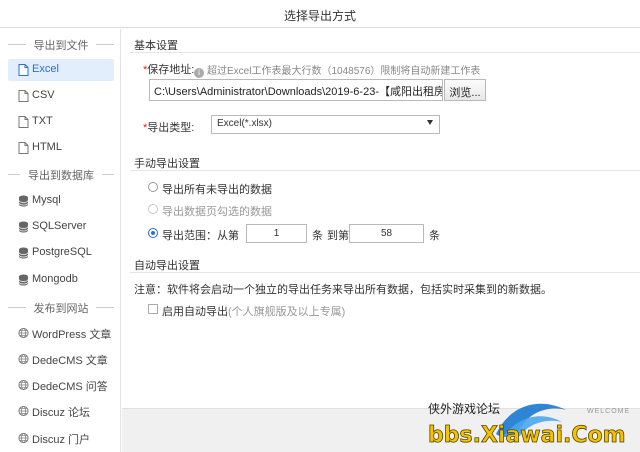 The height and width of the screenshot is (452, 640). I want to click on range-to-label: 到第, so click(338, 236).